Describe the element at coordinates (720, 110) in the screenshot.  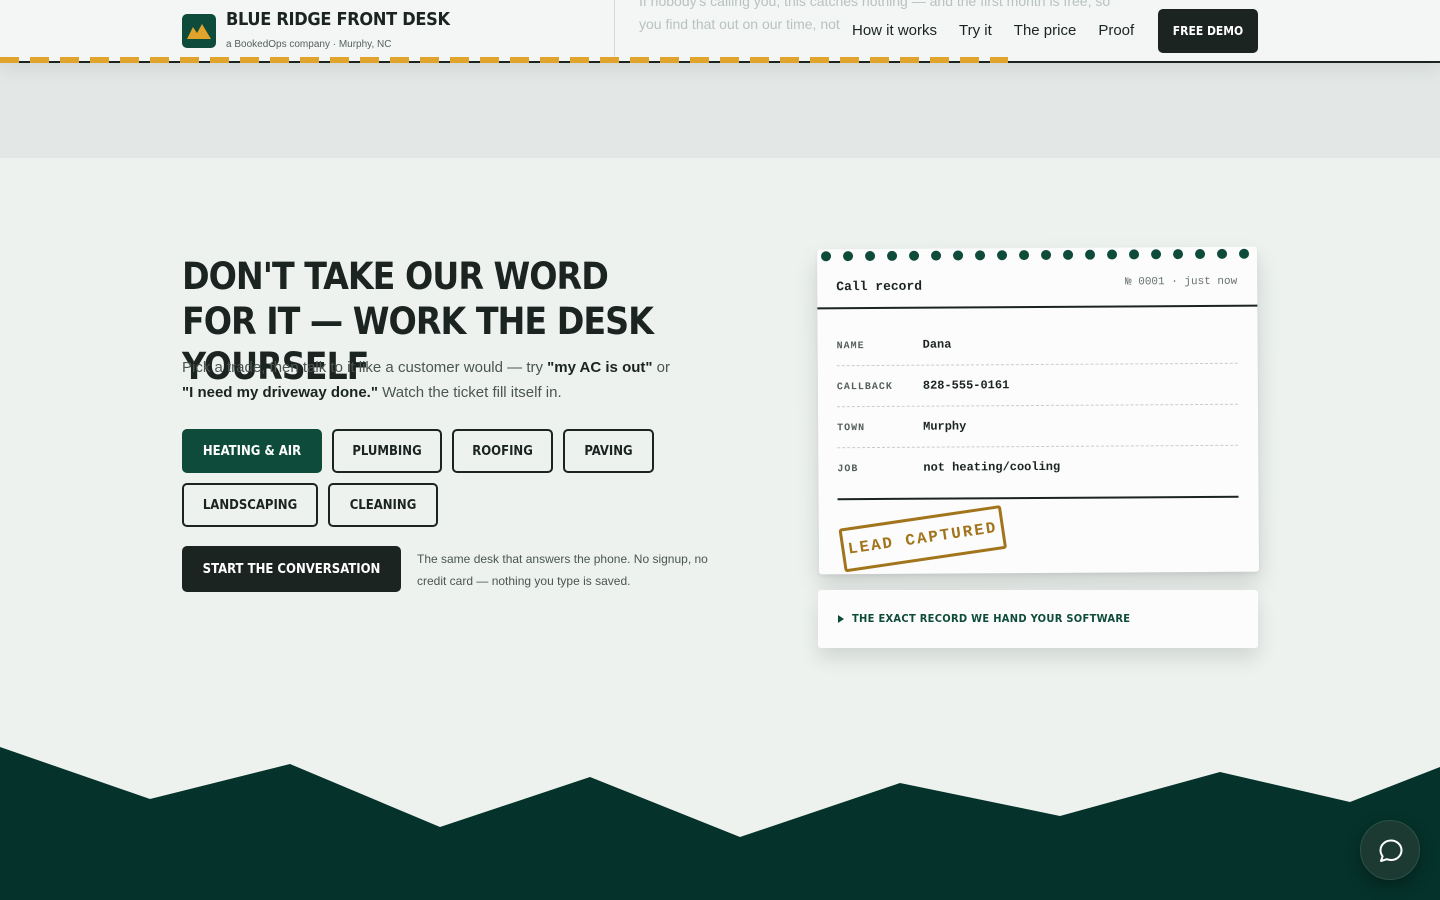
I see `section-divider-band` at that location.